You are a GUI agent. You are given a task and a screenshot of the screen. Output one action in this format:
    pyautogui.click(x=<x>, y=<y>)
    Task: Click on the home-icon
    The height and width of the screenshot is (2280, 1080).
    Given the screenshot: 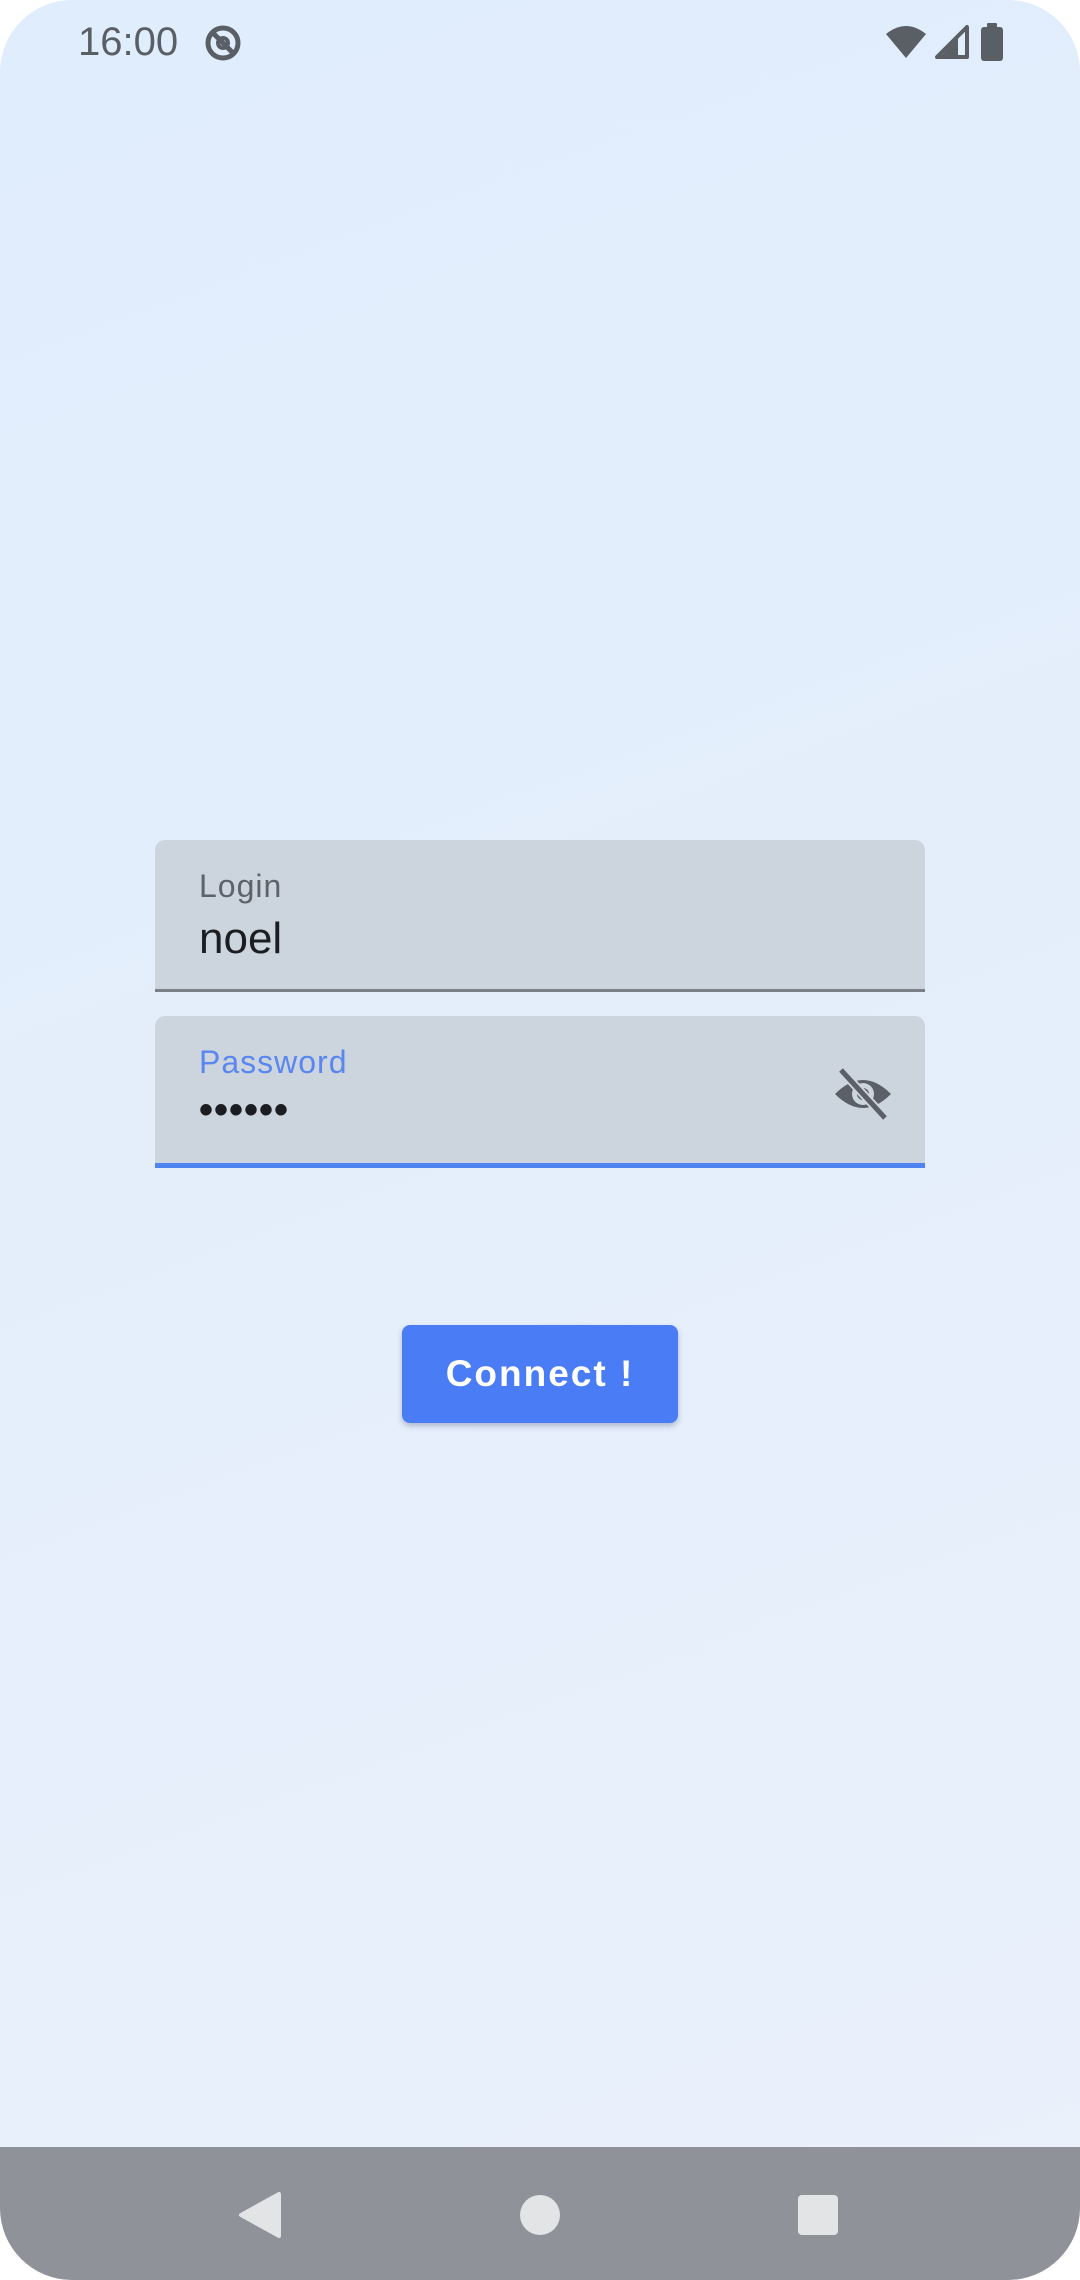 What is the action you would take?
    pyautogui.click(x=540, y=2215)
    